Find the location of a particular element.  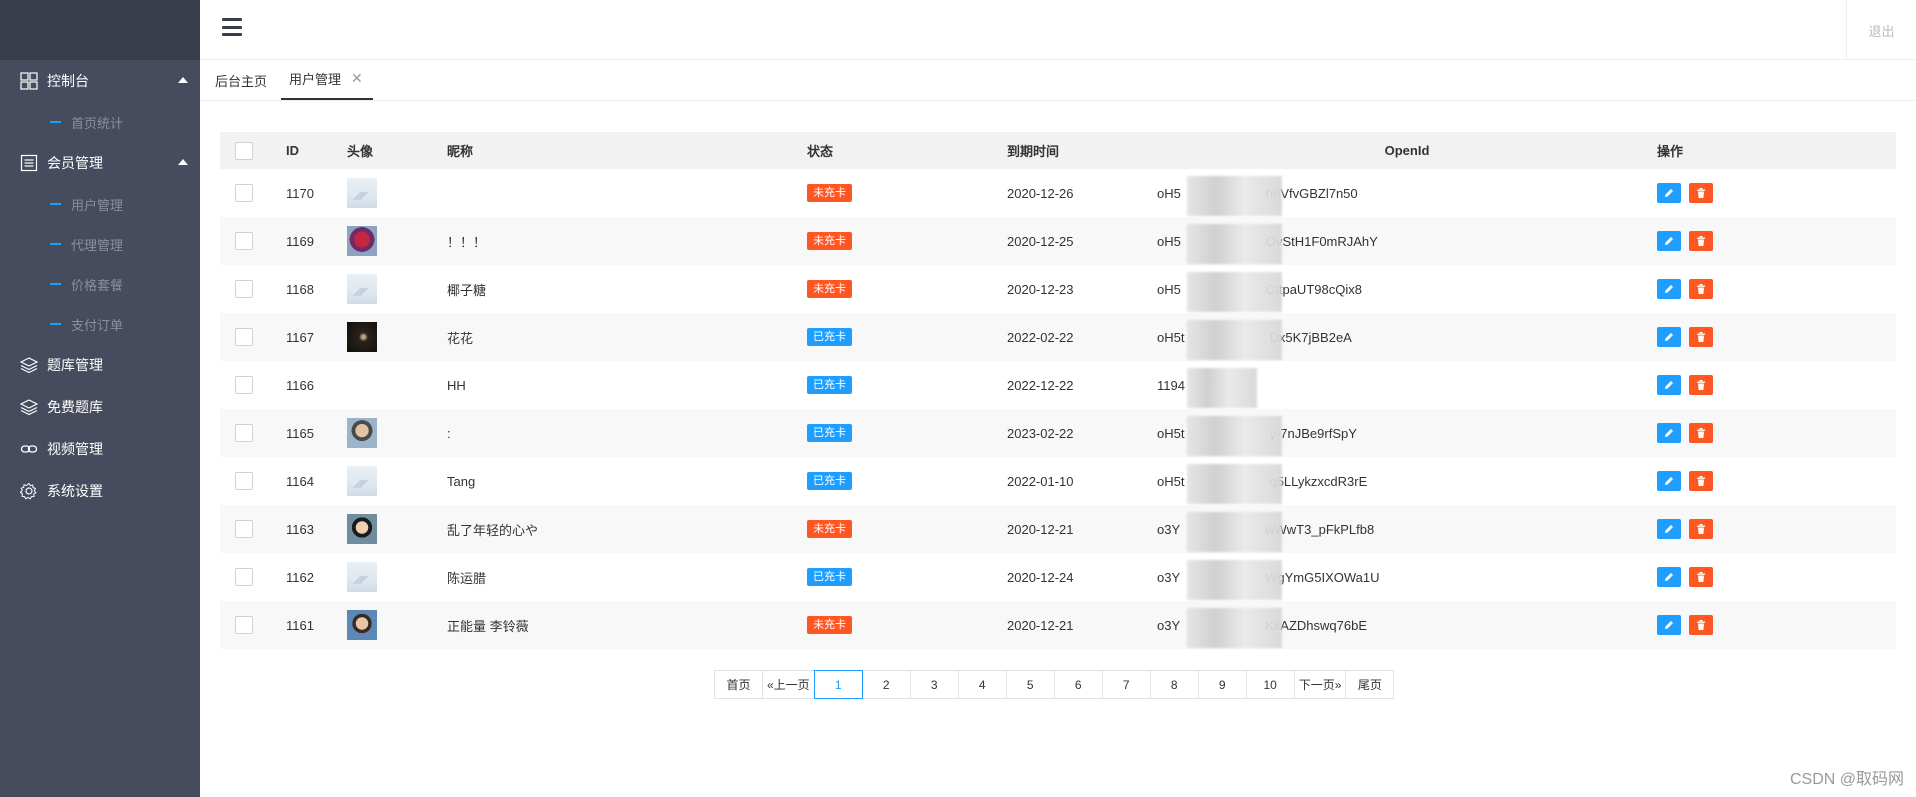

cell-nickname: HH is located at coordinates (456, 385).